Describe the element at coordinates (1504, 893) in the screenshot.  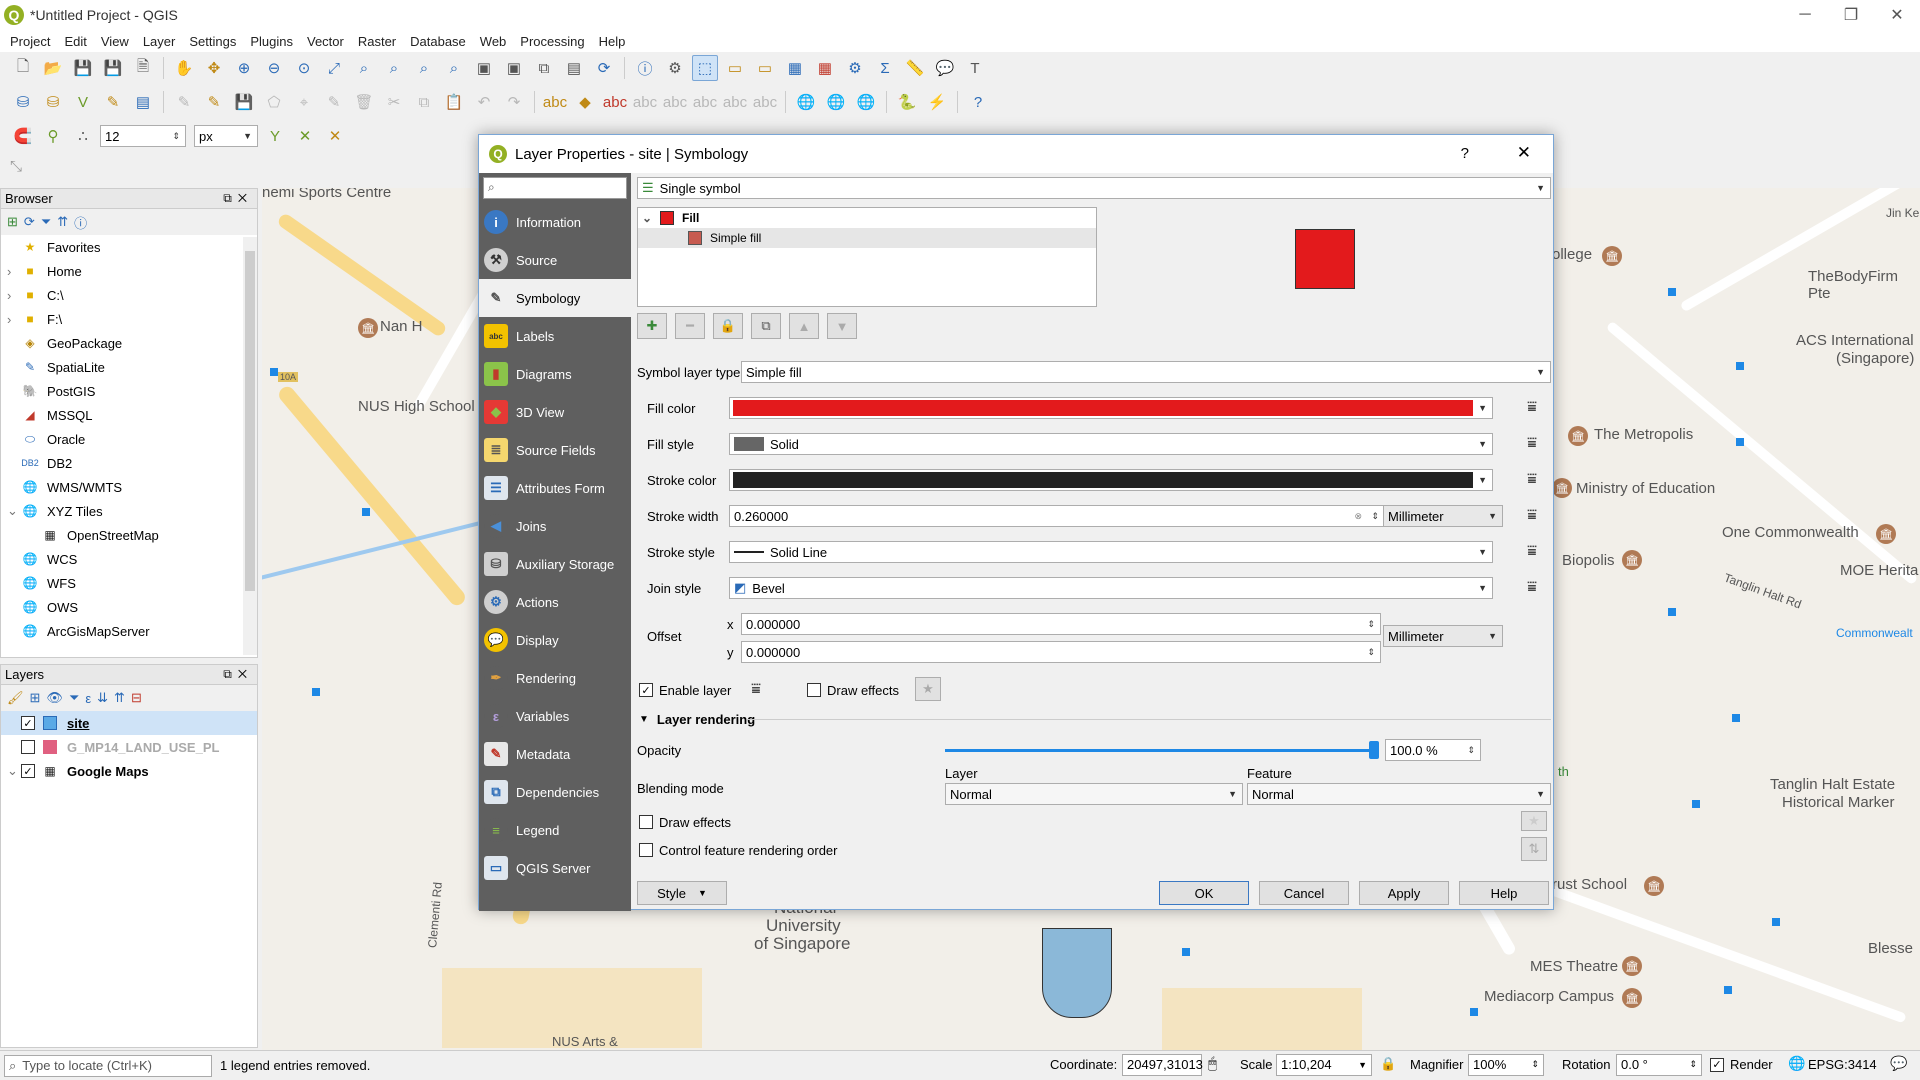
I see `help-button: Help` at that location.